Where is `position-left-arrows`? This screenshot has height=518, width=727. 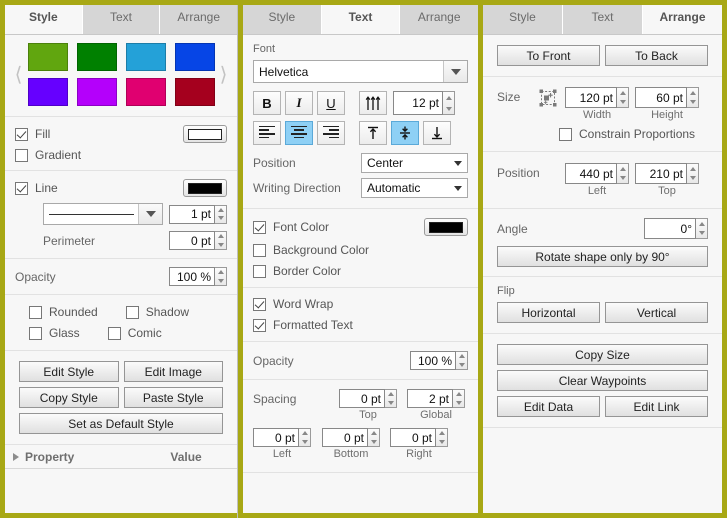
position-left-arrows is located at coordinates (623, 173).